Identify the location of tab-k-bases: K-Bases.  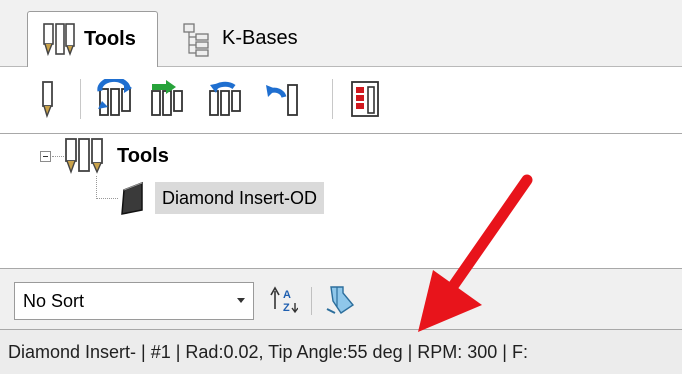
(248, 38).